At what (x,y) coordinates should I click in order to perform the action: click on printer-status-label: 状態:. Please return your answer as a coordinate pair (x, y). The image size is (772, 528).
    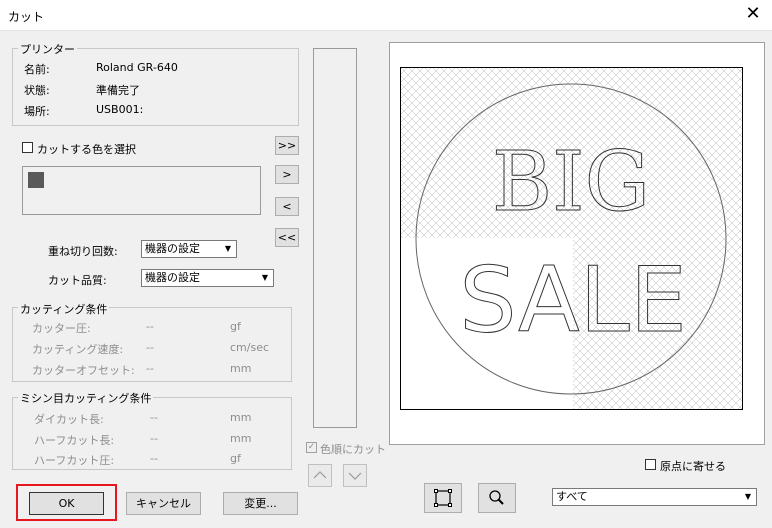
    Looking at the image, I should click on (37, 90).